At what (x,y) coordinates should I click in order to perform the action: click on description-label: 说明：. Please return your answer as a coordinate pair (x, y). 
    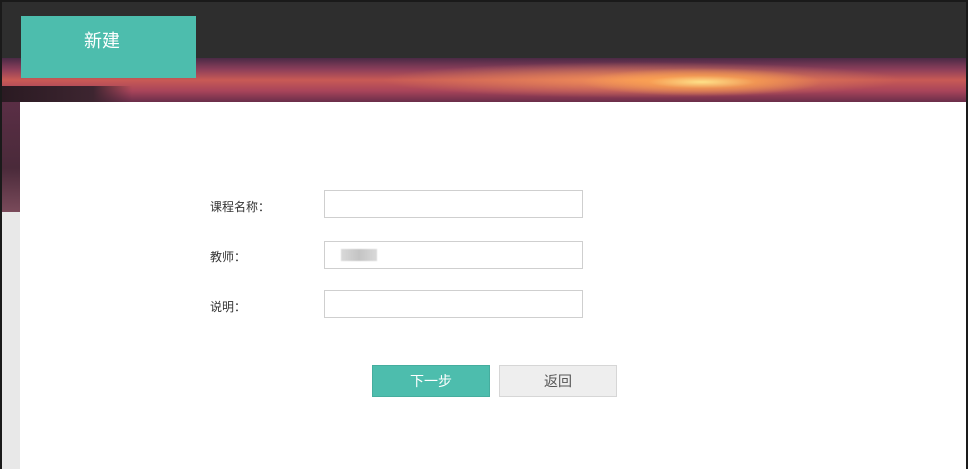
    Looking at the image, I should click on (228, 307).